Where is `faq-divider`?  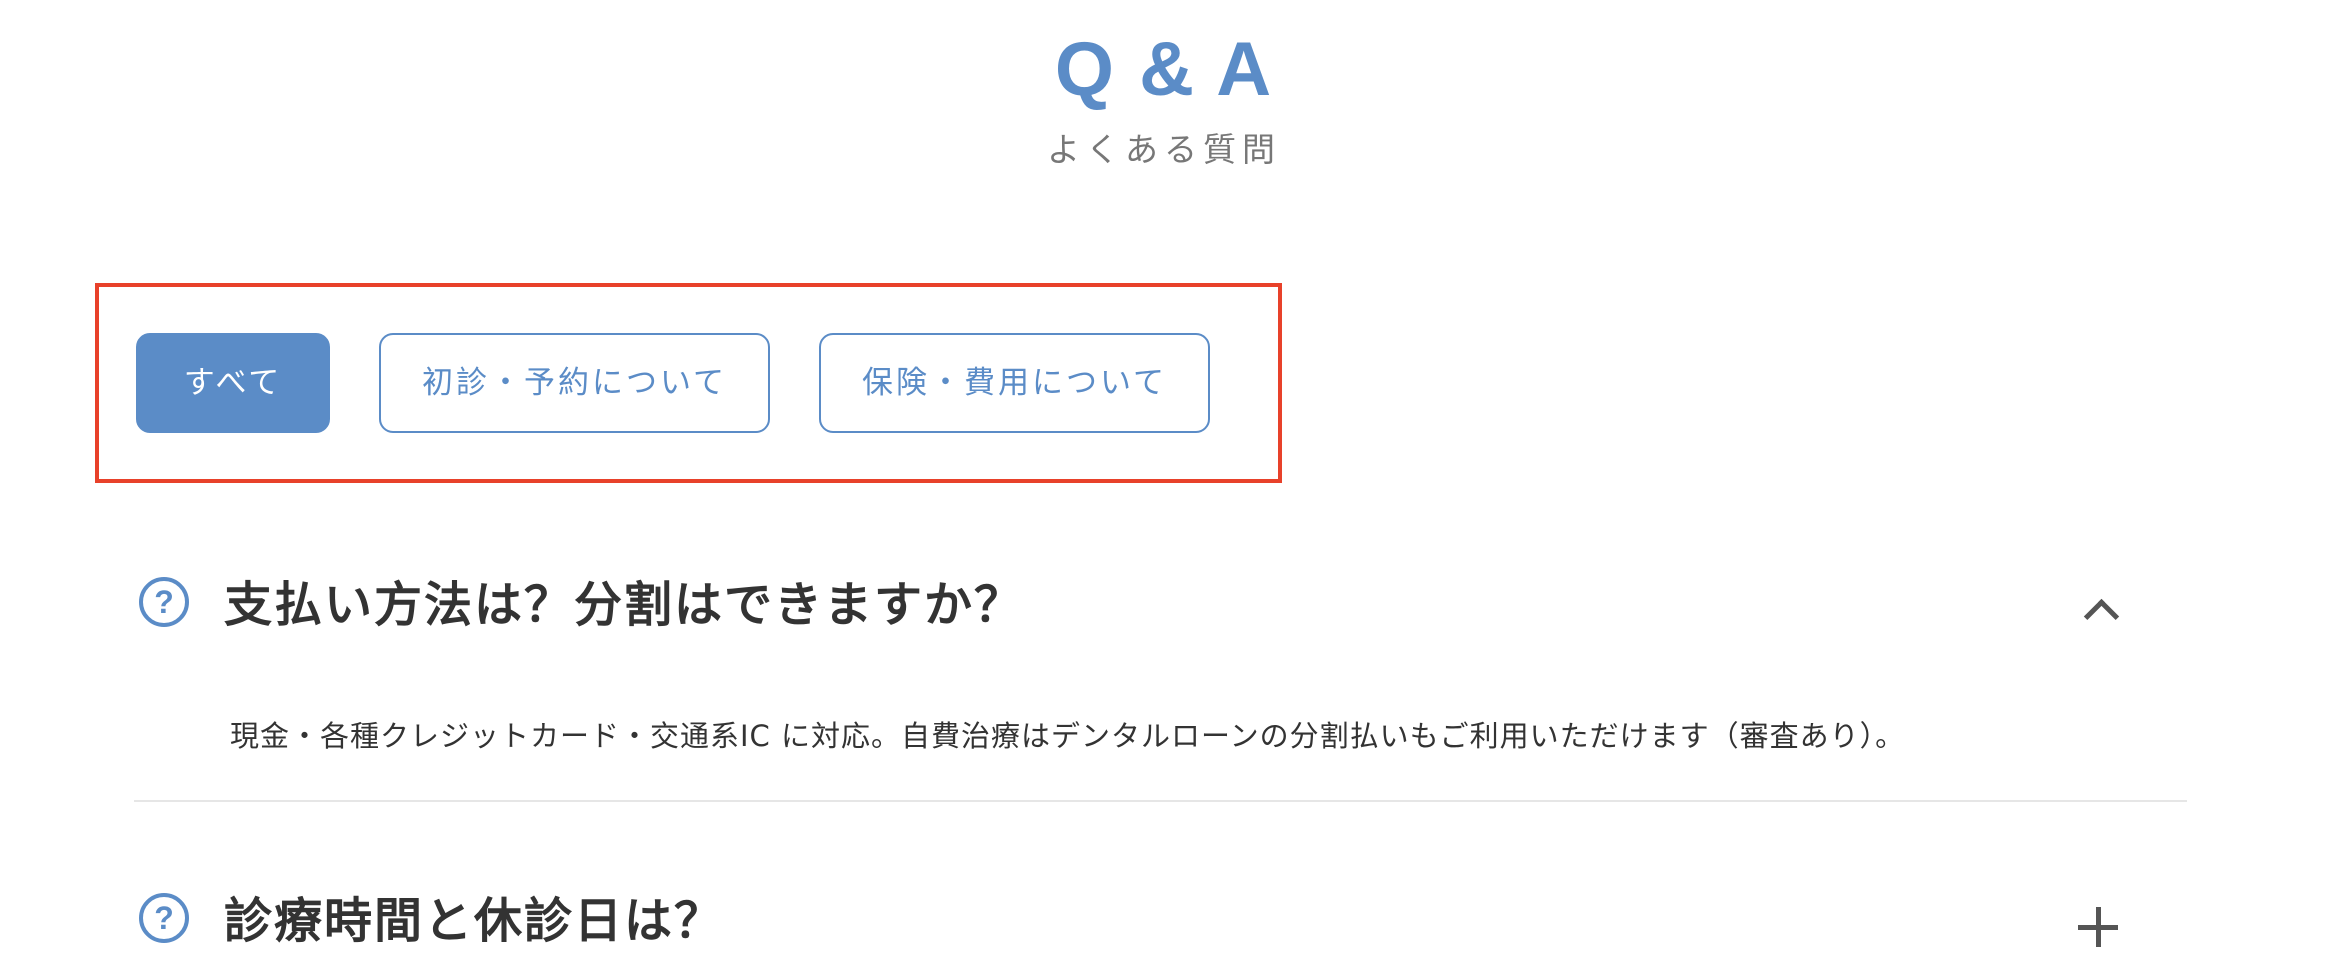 faq-divider is located at coordinates (1160, 801).